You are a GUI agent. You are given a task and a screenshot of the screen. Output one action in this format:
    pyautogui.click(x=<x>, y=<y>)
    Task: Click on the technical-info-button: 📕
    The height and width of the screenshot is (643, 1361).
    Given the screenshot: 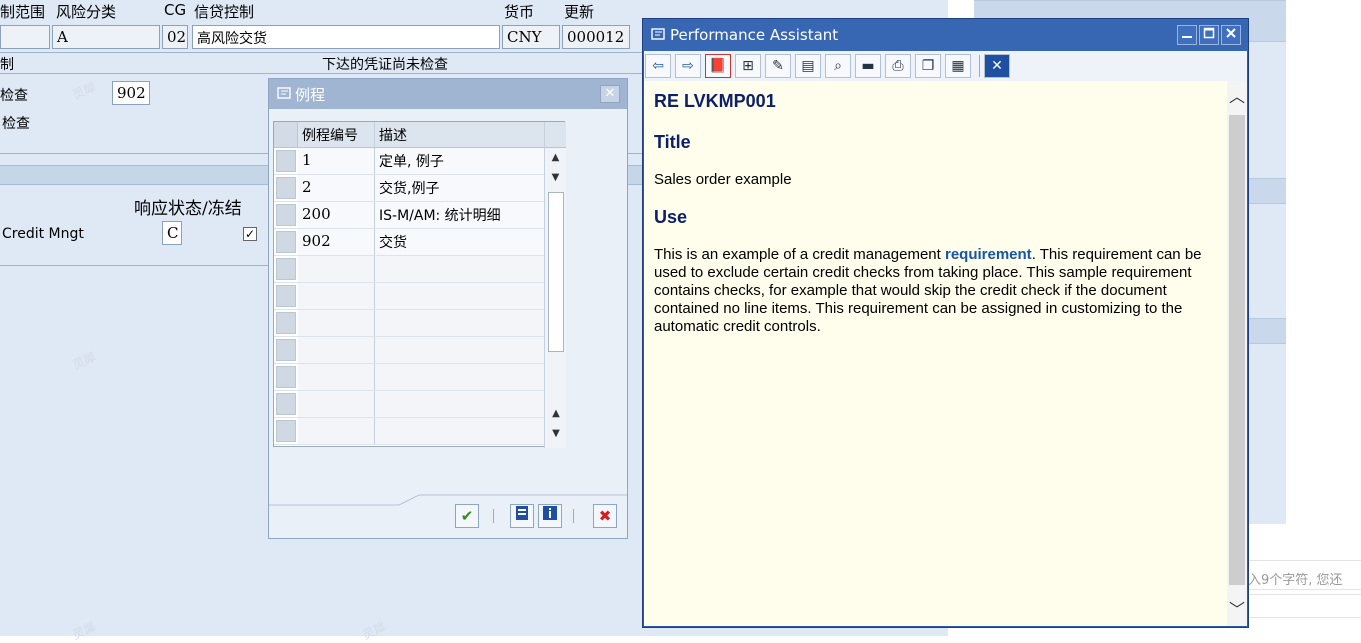 What is the action you would take?
    pyautogui.click(x=718, y=66)
    